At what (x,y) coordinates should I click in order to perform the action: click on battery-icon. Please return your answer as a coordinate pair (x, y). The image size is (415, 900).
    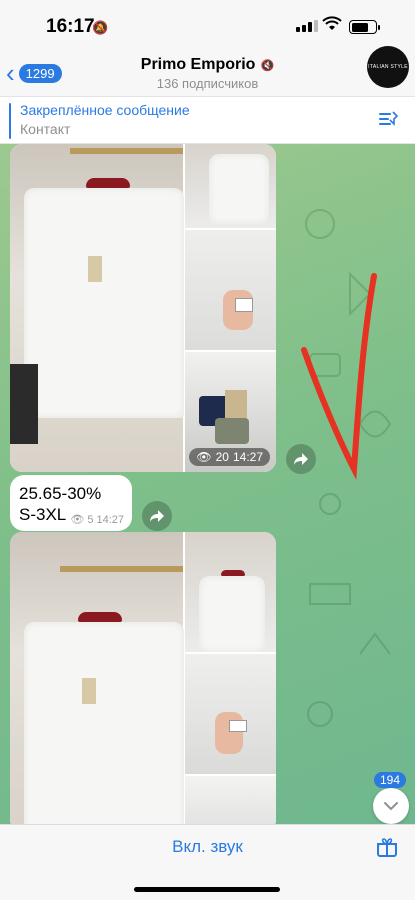
    Looking at the image, I should click on (364, 27).